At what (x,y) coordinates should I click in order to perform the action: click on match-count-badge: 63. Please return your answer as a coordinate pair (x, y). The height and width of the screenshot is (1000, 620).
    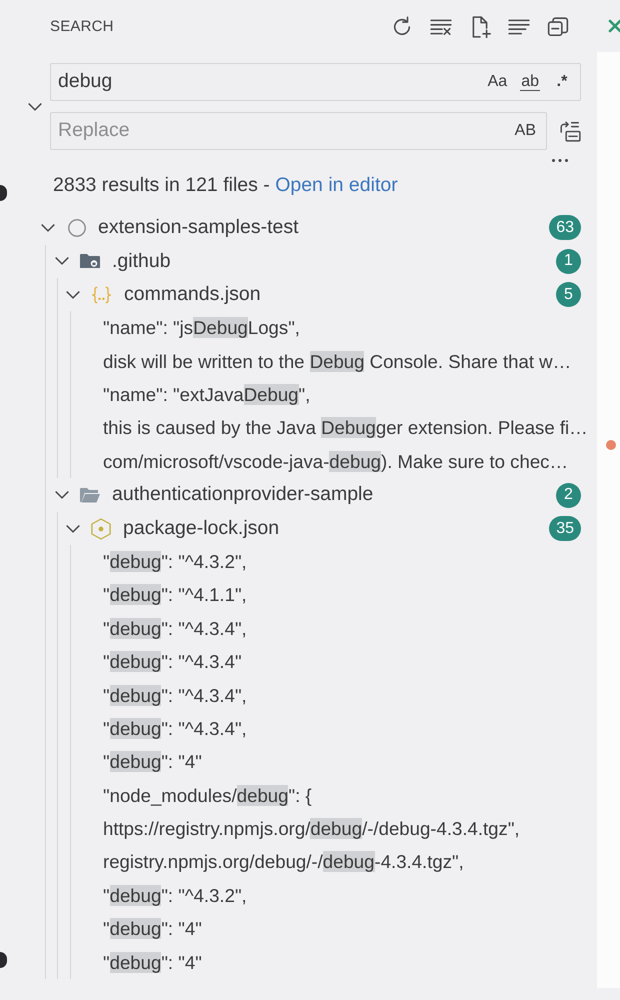
    Looking at the image, I should click on (565, 227).